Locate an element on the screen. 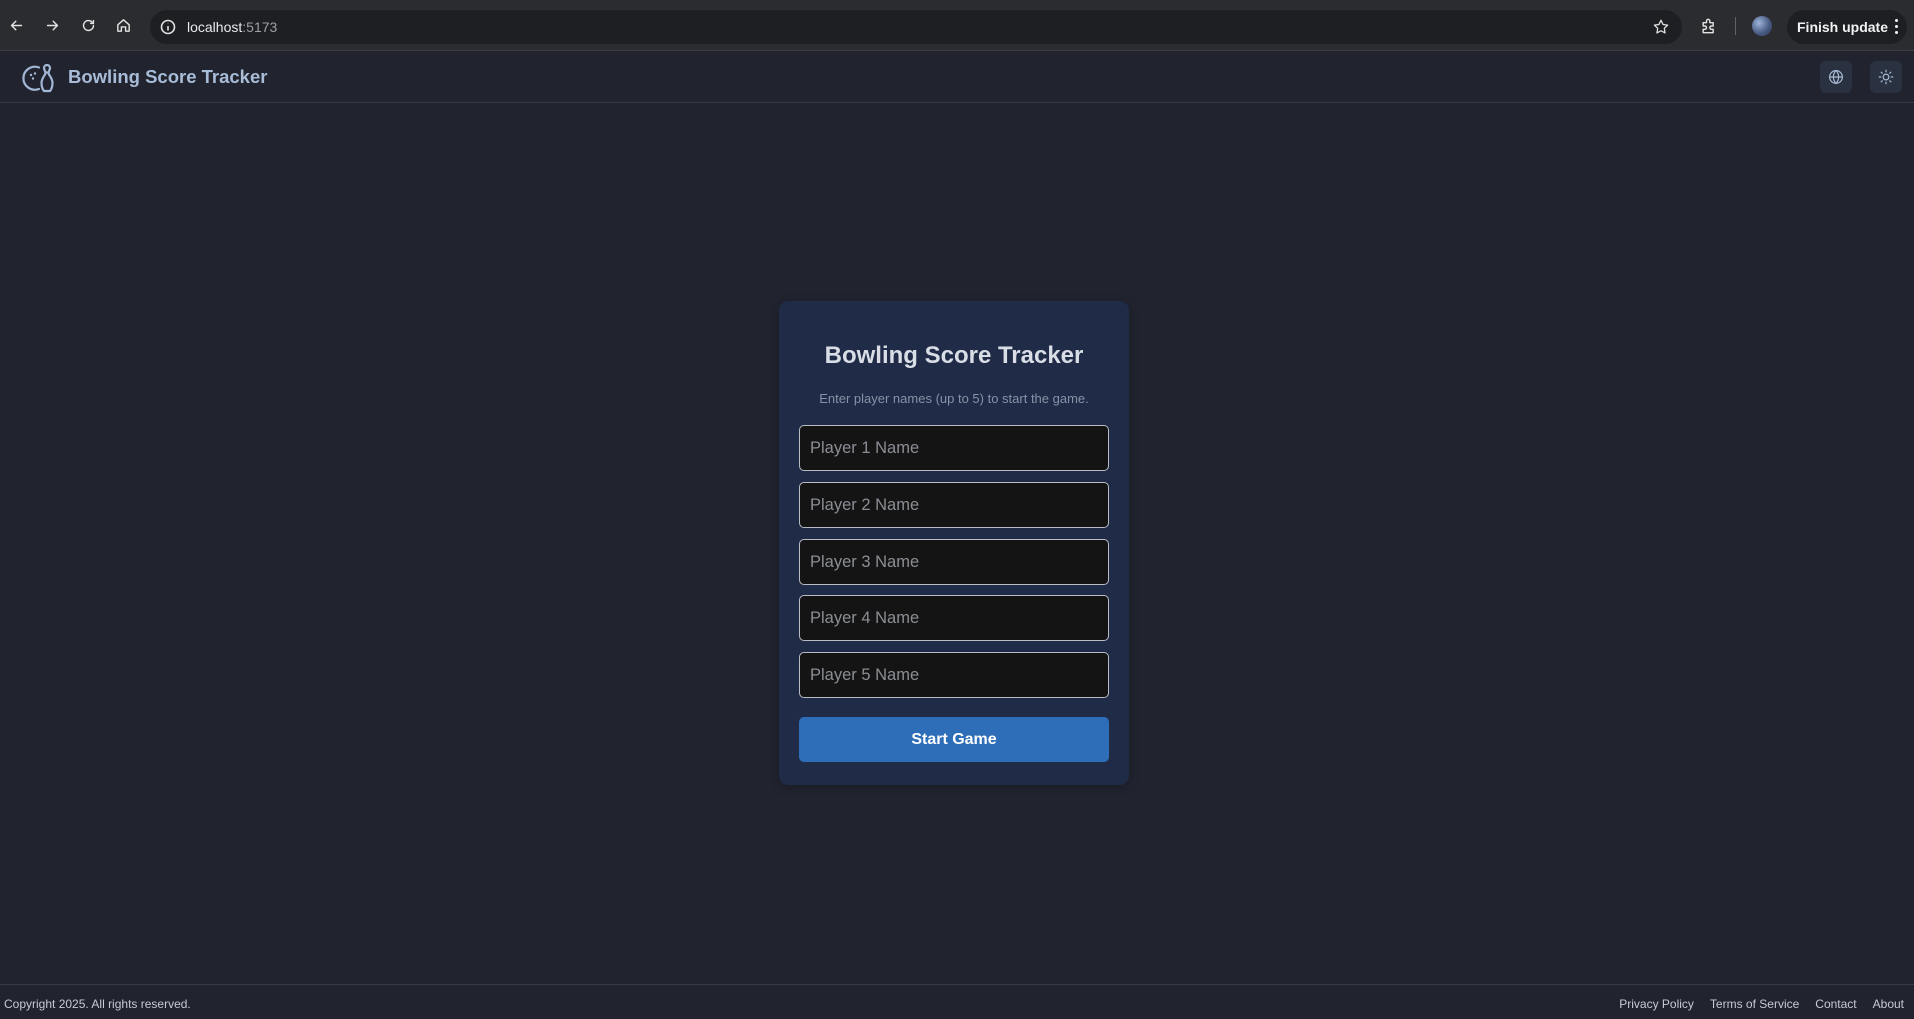 Image resolution: width=1914 pixels, height=1019 pixels. player-3-name-input is located at coordinates (954, 562).